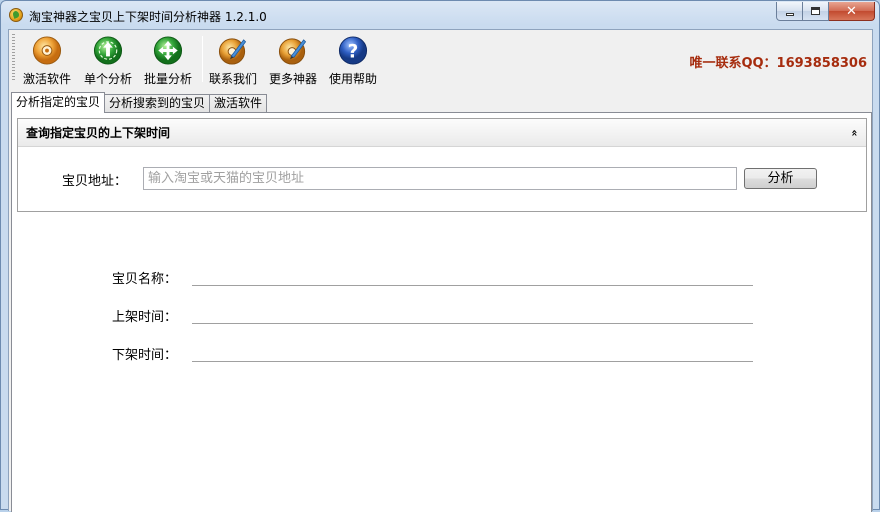 The height and width of the screenshot is (512, 880). Describe the element at coordinates (437, 354) in the screenshot. I see `delist-time-row: 下架时间：` at that location.